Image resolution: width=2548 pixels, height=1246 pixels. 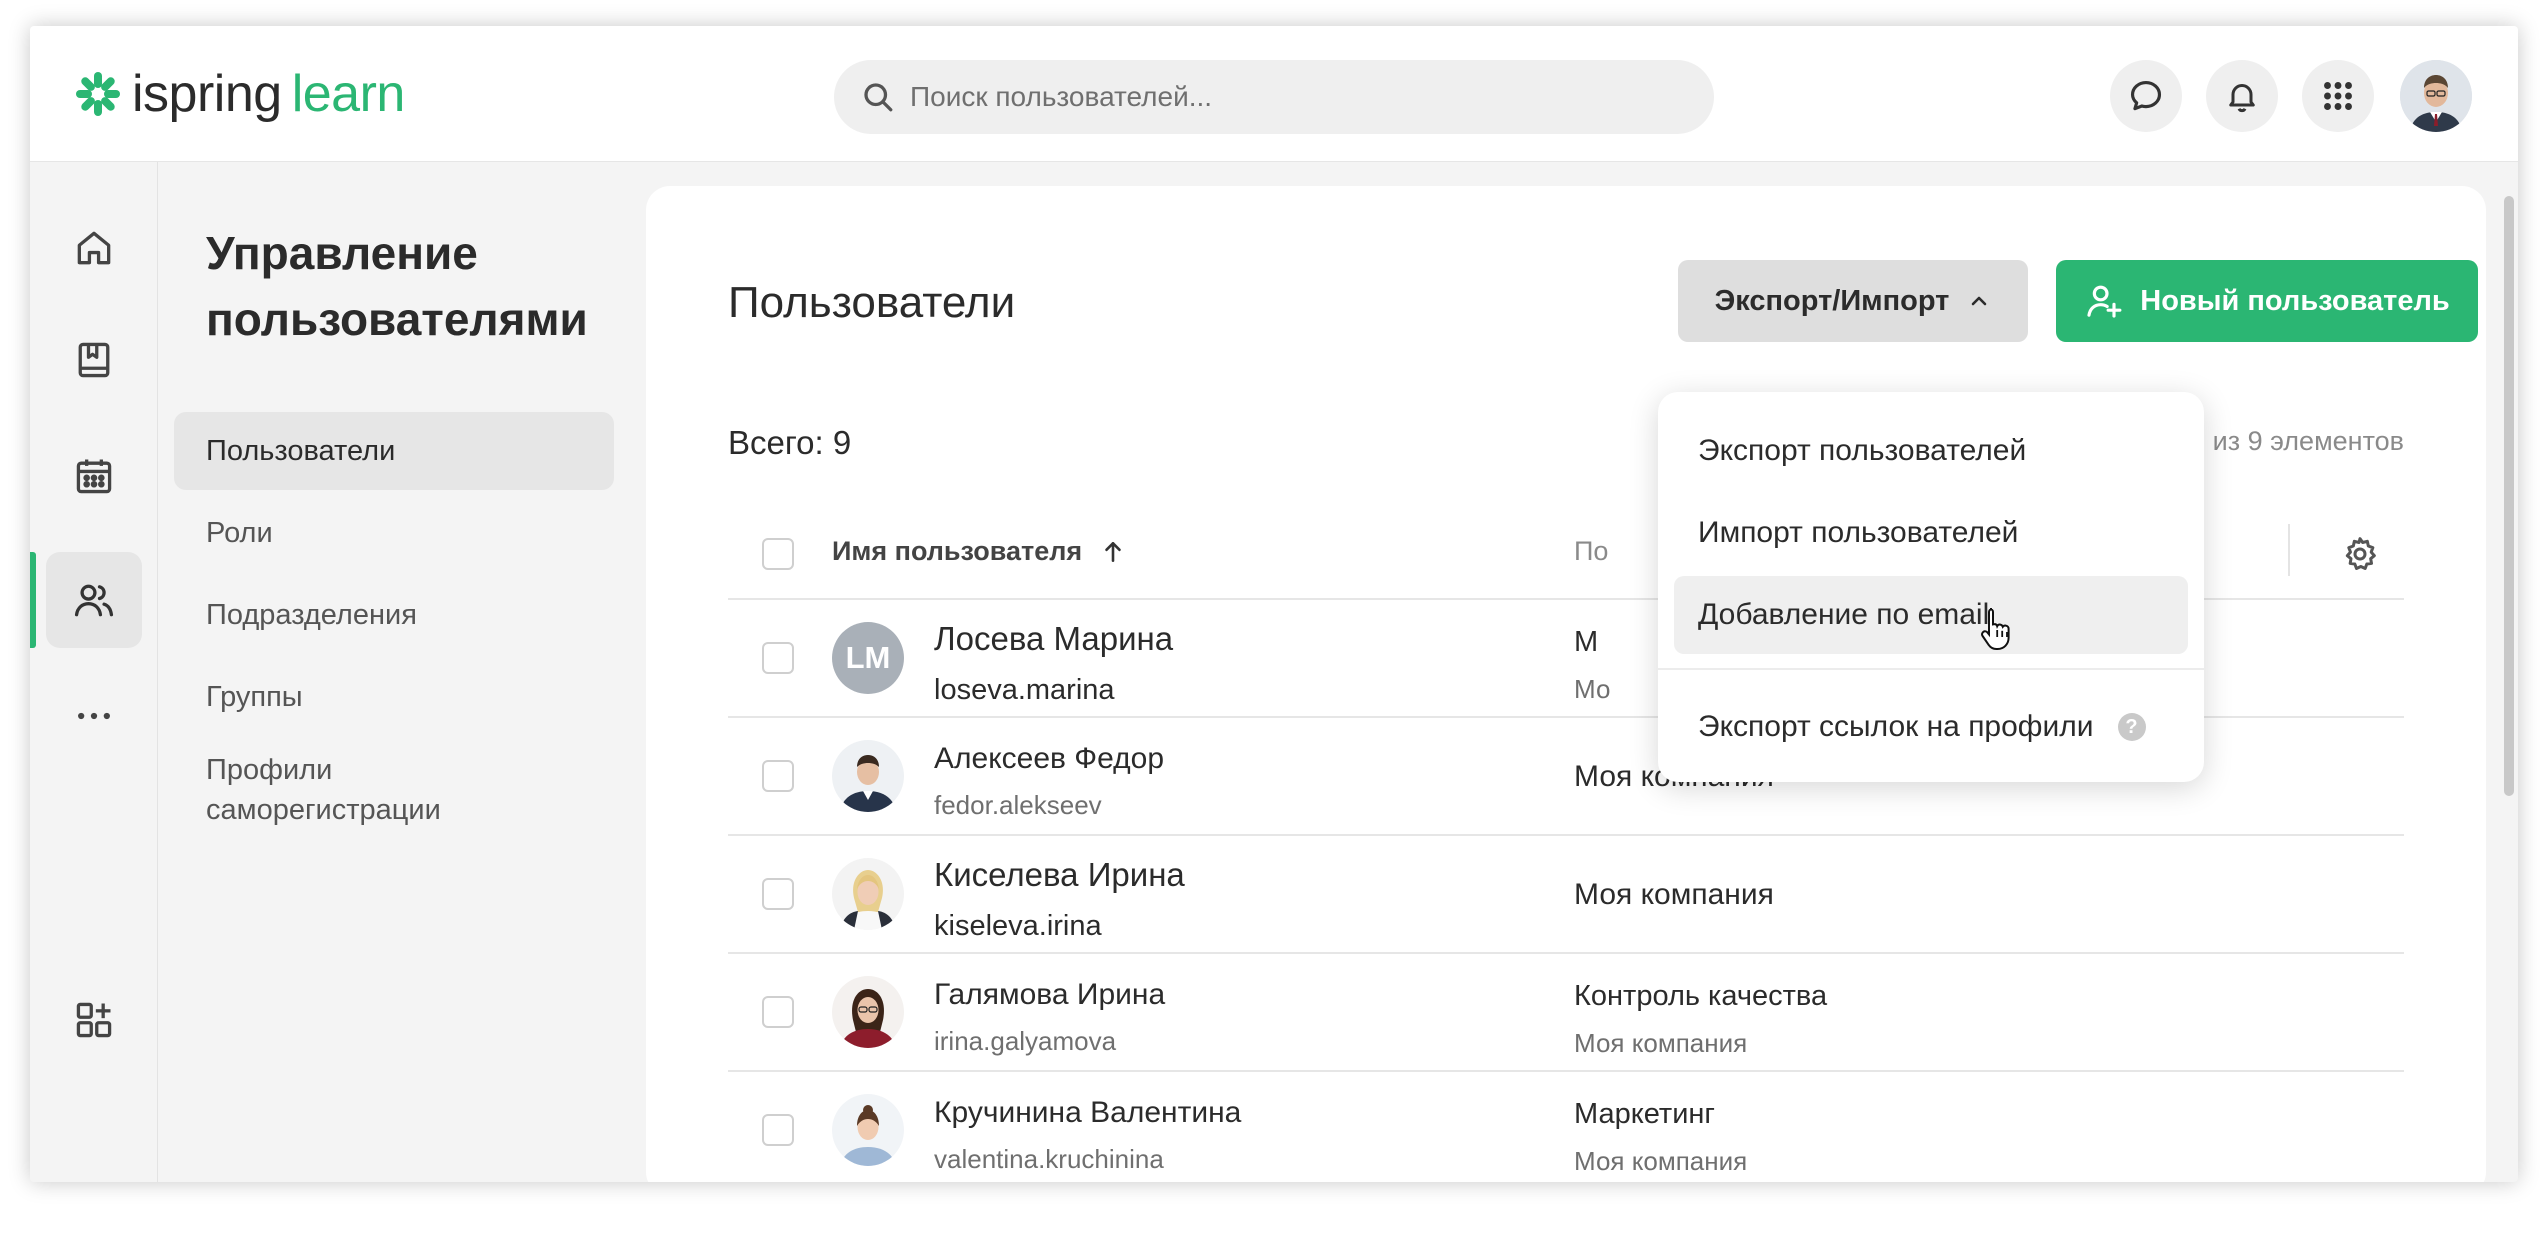 I want to click on total-count: Всего: 9, so click(x=790, y=442).